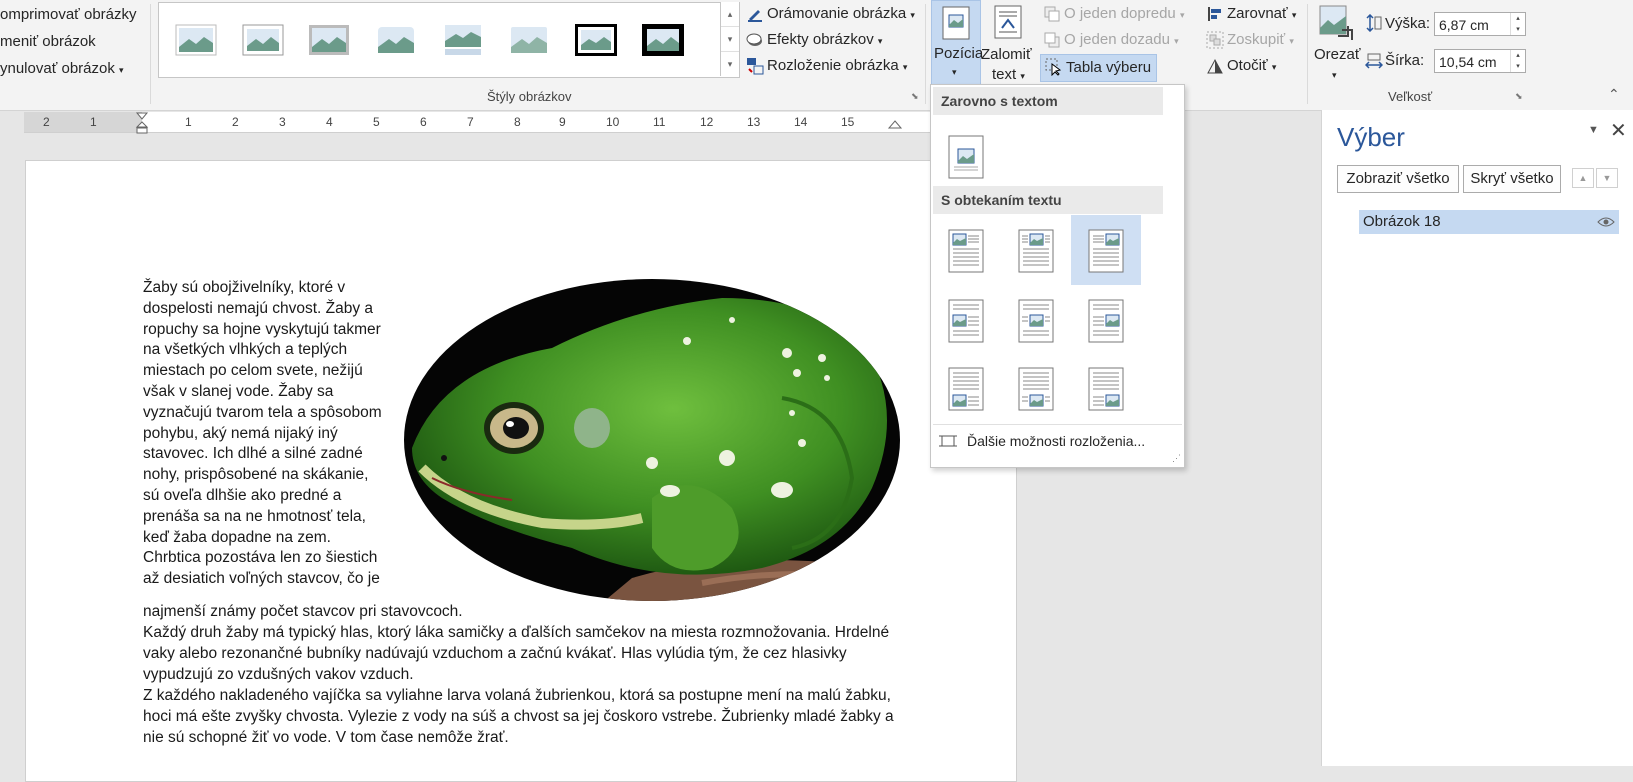  What do you see at coordinates (1583, 178) in the screenshot?
I see `move-up-icon: ▲` at bounding box center [1583, 178].